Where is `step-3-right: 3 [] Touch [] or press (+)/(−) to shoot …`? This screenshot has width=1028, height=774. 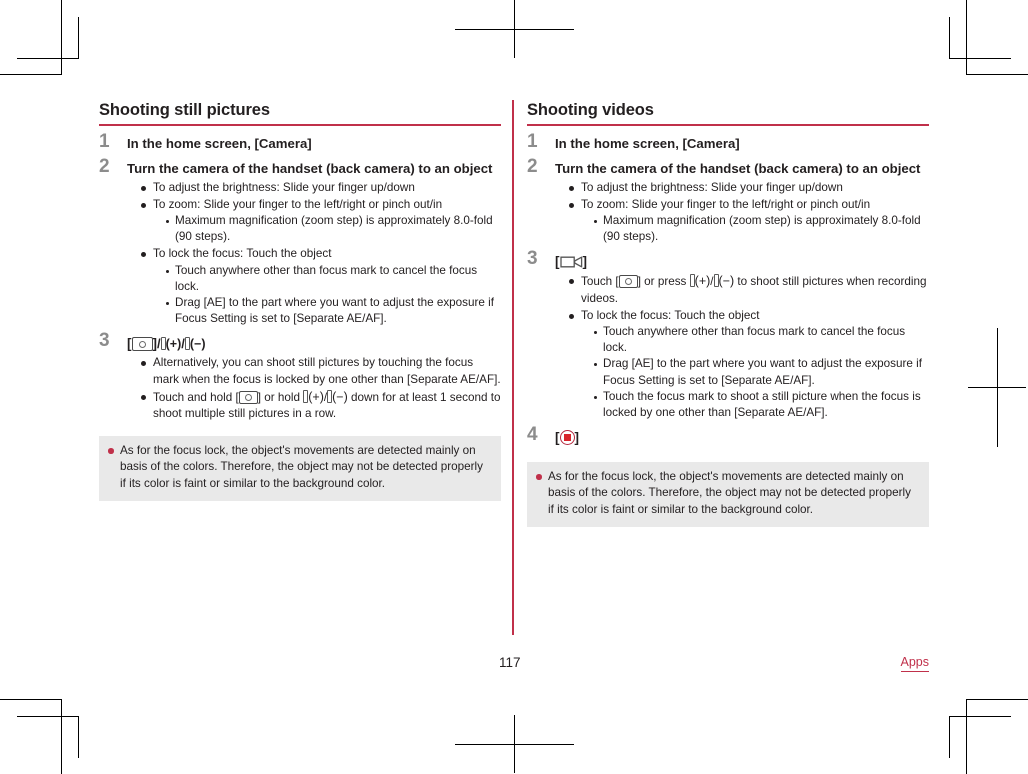
step-3-right: 3 [] Touch [] or press (+)/(−) to shoot … is located at coordinates (728, 334).